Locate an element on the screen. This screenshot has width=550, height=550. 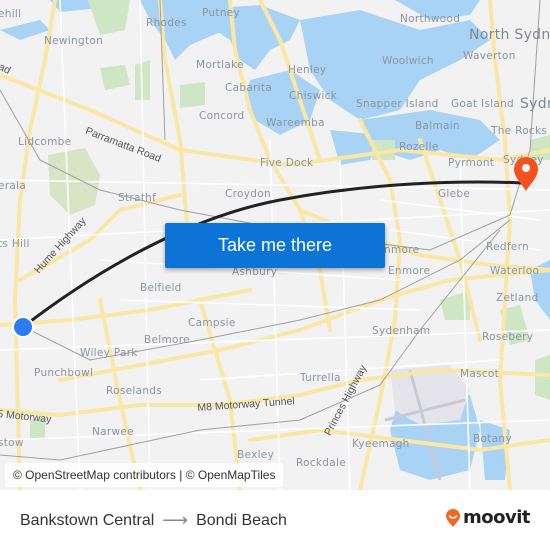
map-label: Chiswick is located at coordinates (313, 96).